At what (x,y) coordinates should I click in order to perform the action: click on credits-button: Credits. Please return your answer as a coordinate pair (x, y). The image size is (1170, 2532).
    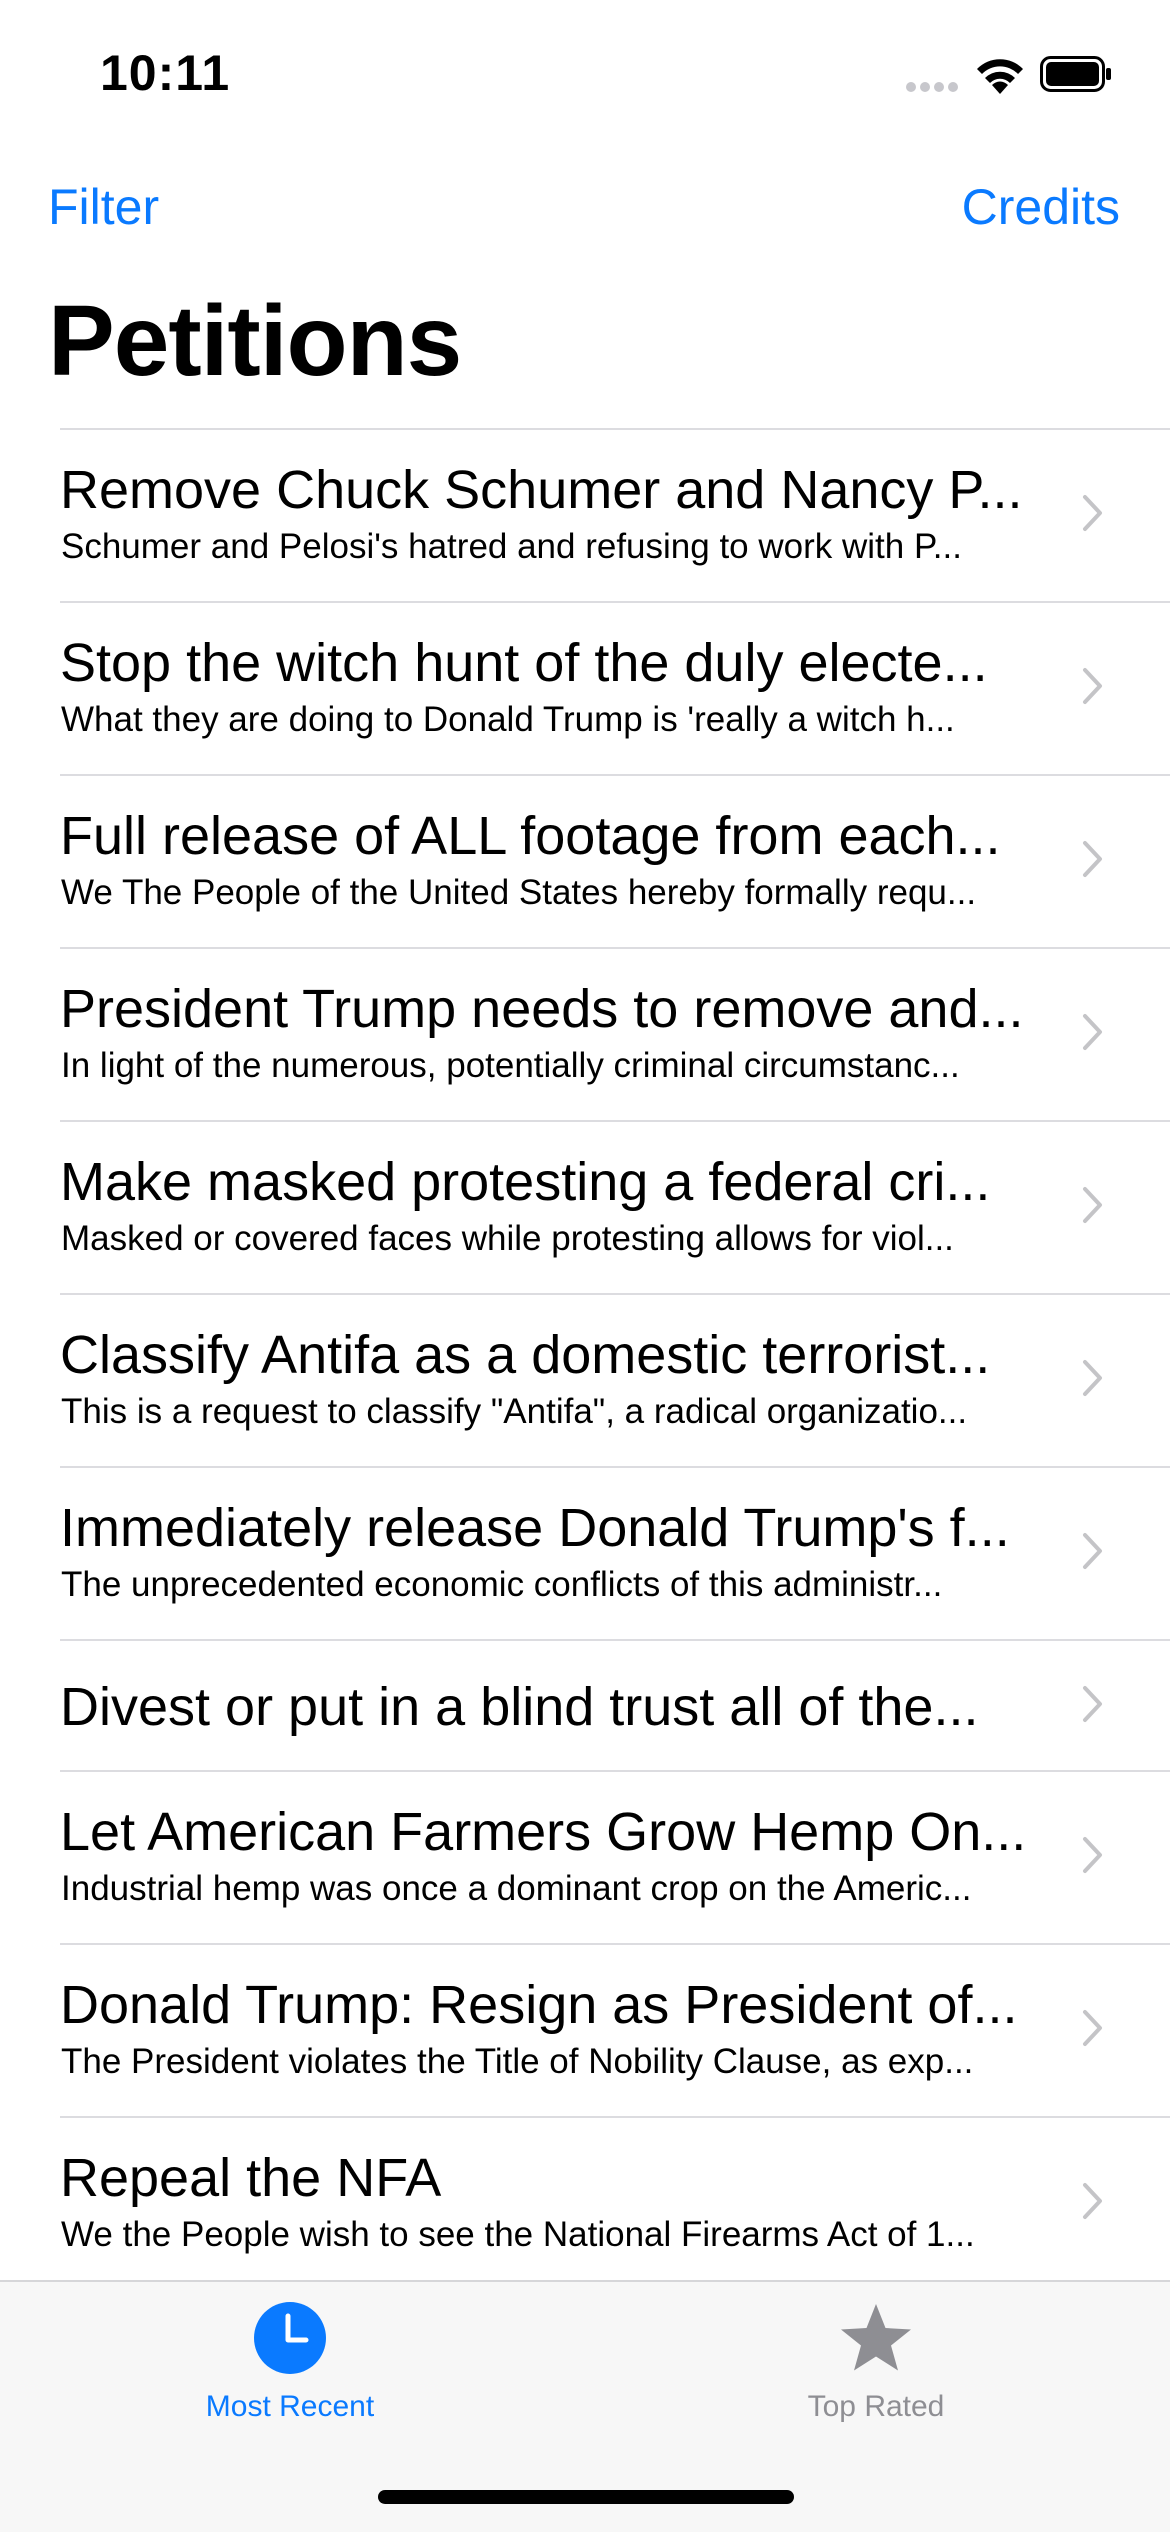
    Looking at the image, I should click on (1041, 207).